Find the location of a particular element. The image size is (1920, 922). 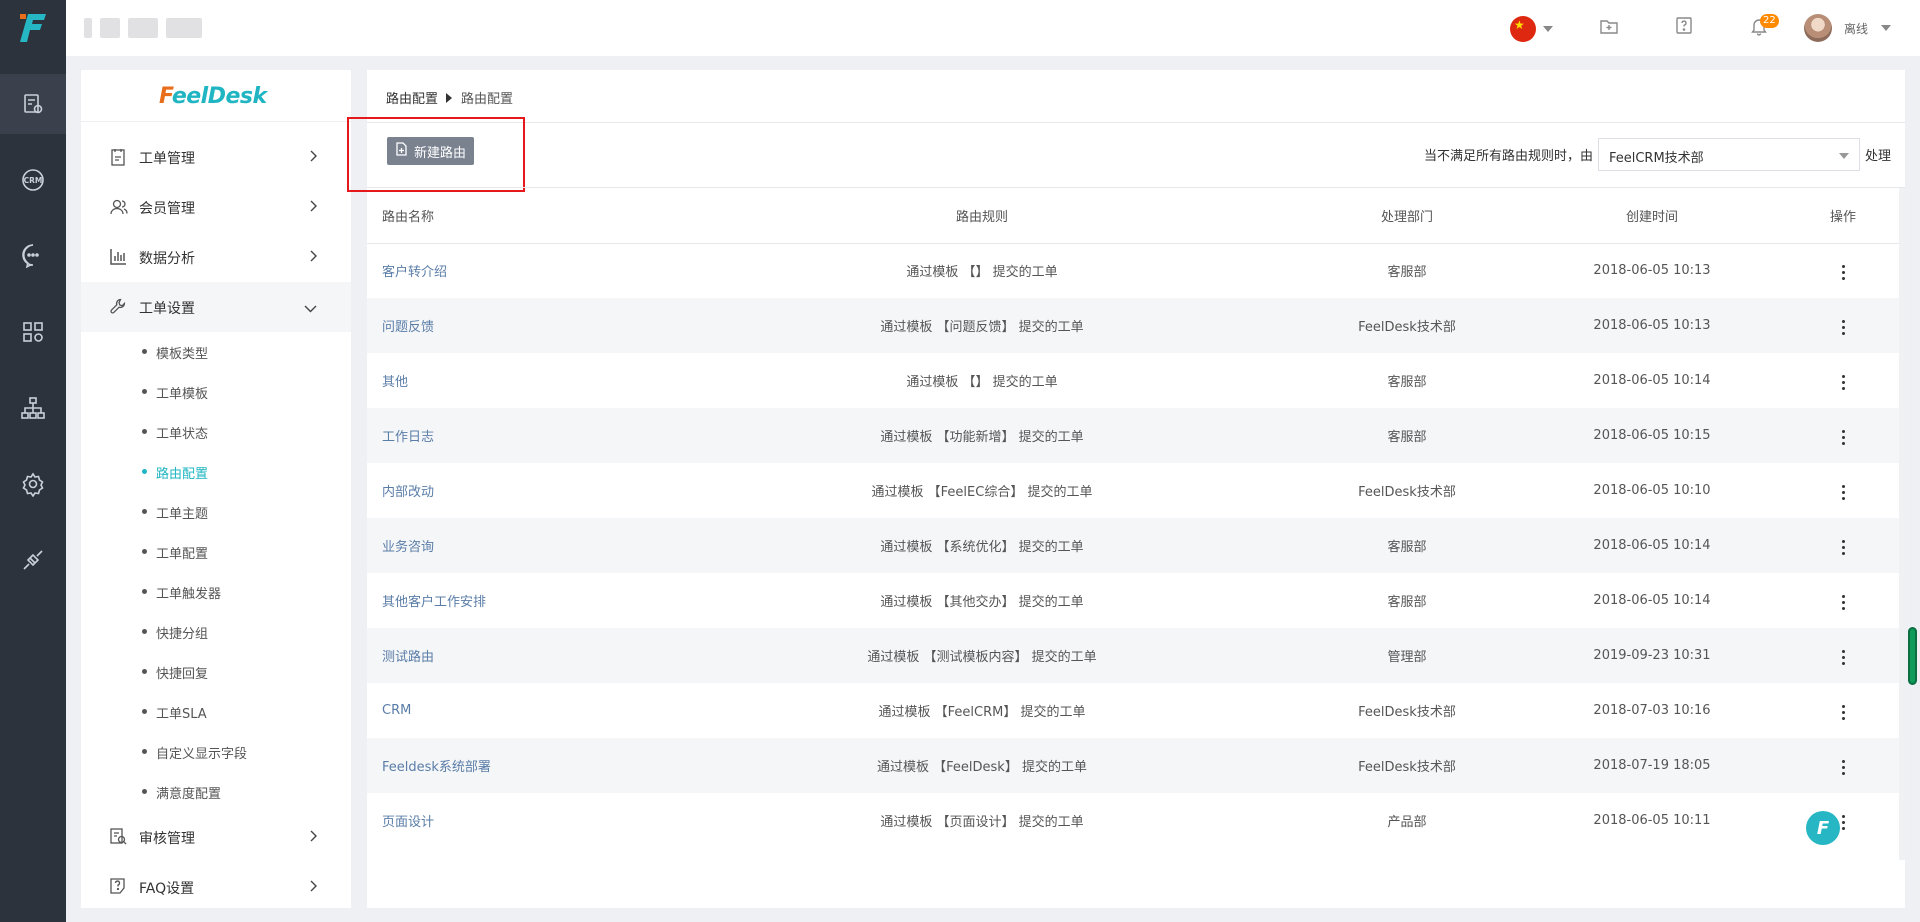

vertical-scrollbar is located at coordinates (1902, 524).